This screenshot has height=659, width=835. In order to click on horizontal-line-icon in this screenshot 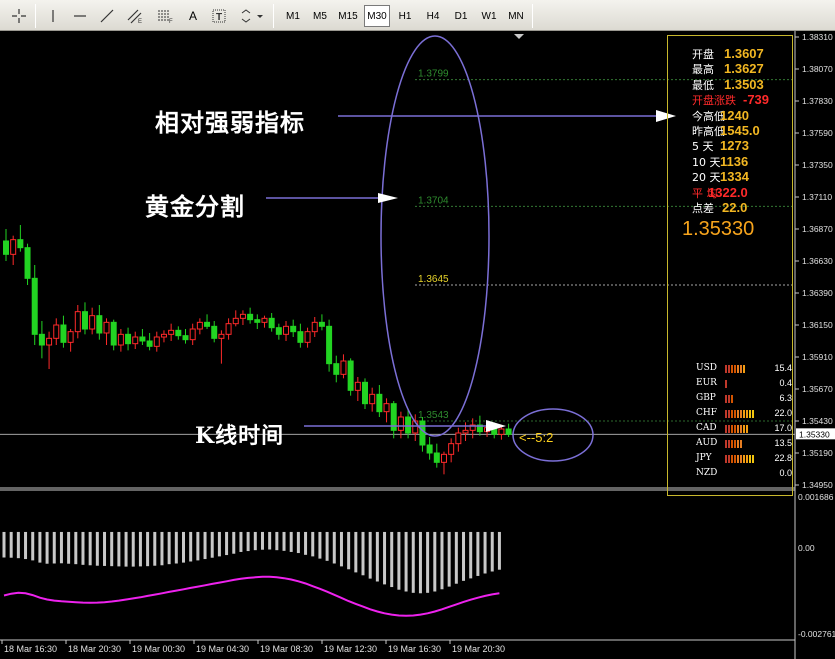, I will do `click(80, 16)`.